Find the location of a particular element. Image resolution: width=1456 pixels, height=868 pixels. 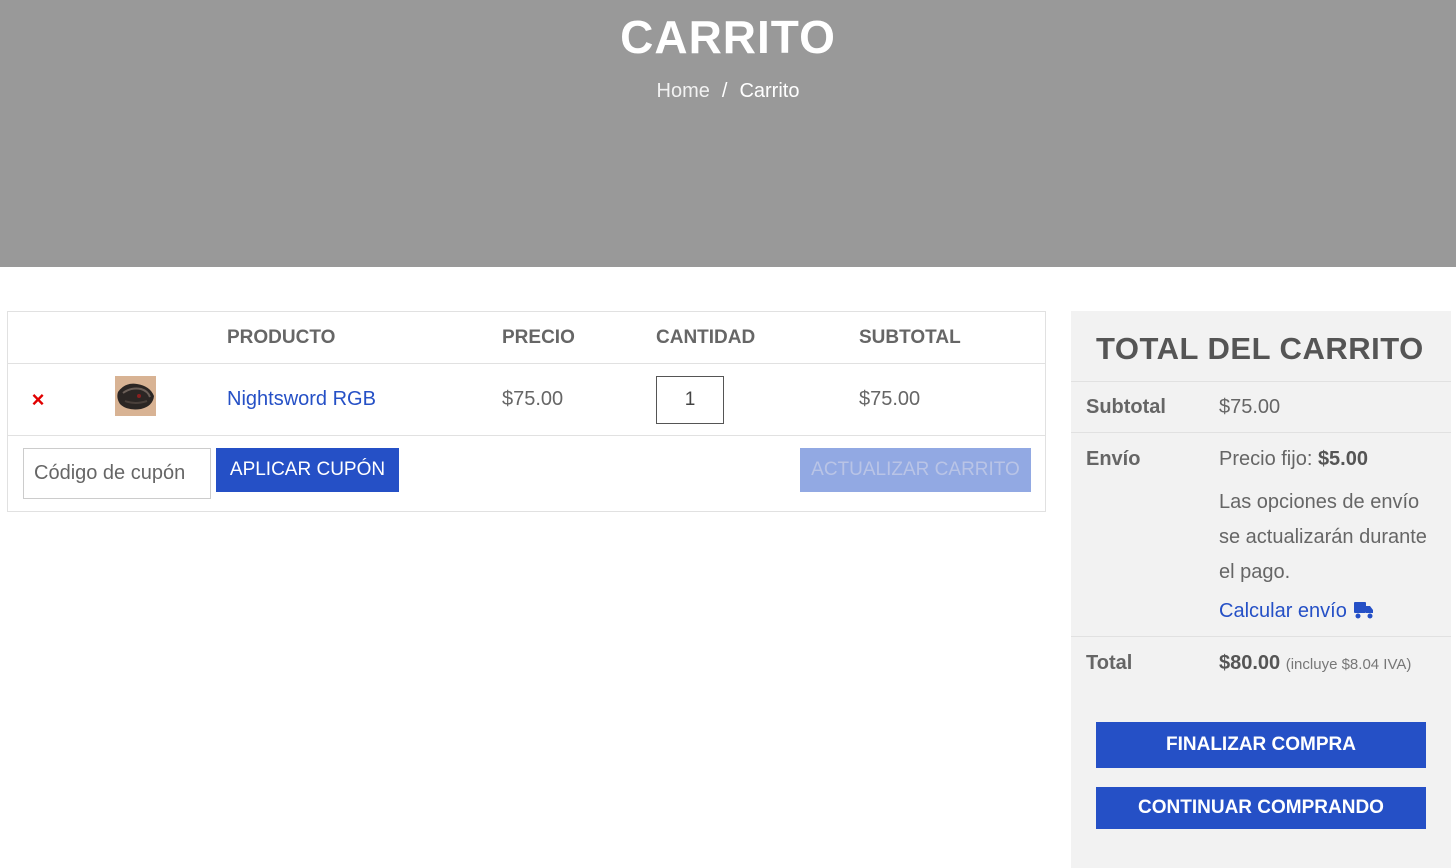

cart-table-header: PRODUCTO PRECIO CANTIDAD SUBTOTAL is located at coordinates (526, 338).